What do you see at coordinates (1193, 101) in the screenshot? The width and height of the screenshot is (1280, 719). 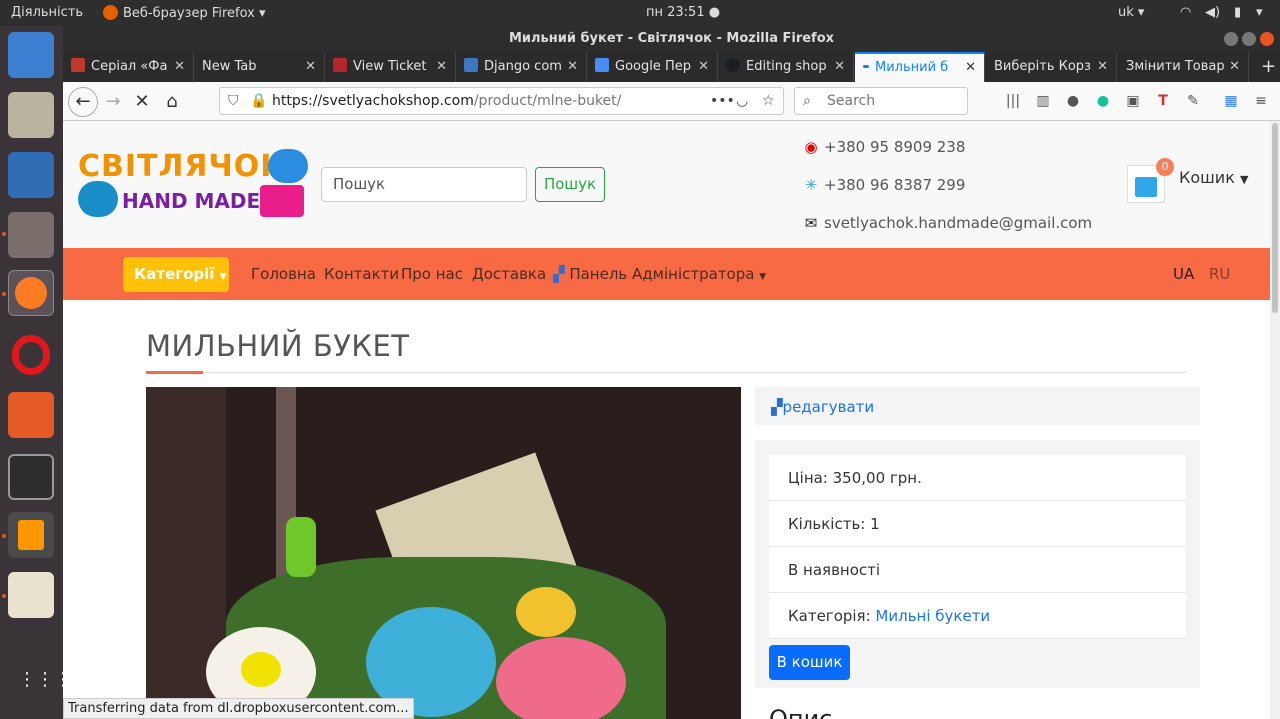 I see `eyedropper-icon: ✎` at bounding box center [1193, 101].